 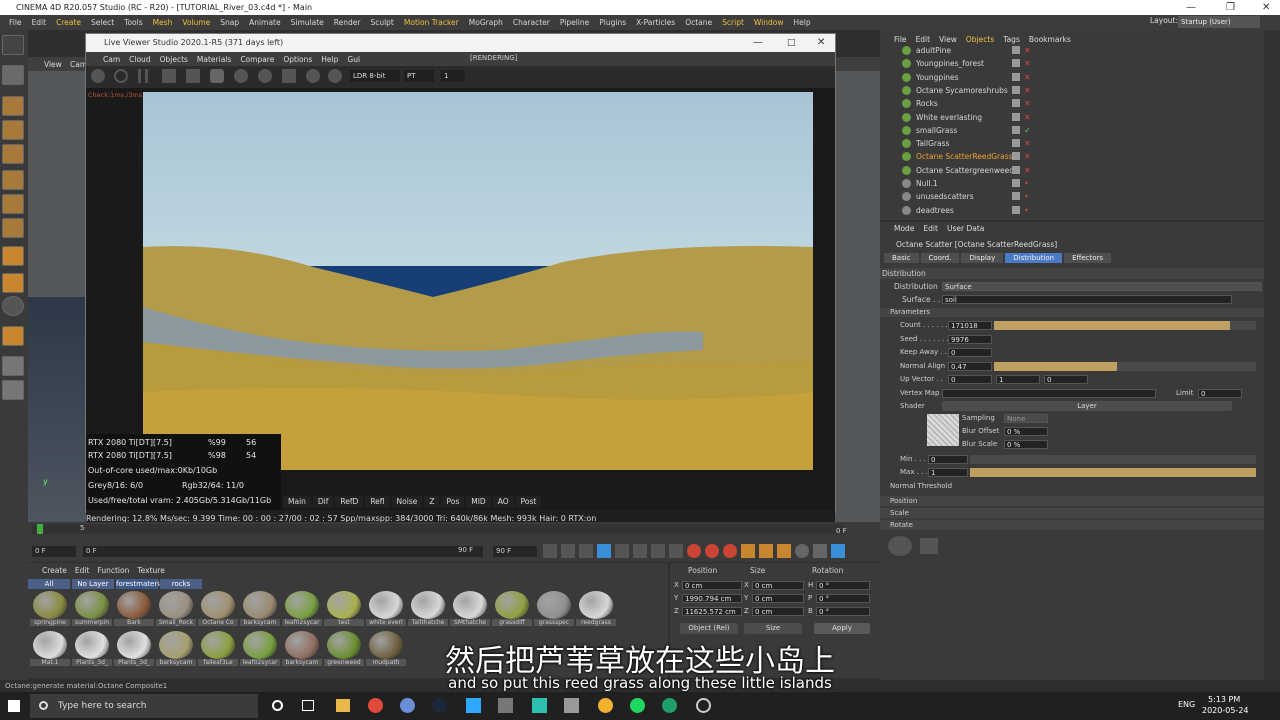 I want to click on attribute-menu-user-data: User Data, so click(x=965, y=228).